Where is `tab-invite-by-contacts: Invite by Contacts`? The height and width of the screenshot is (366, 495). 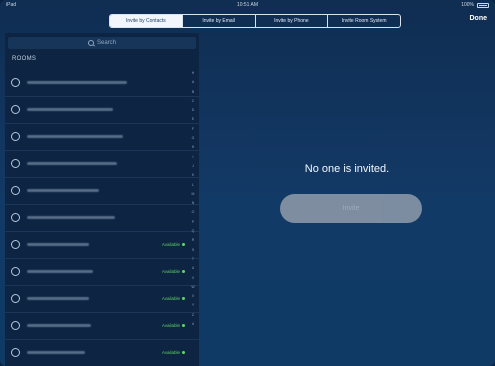 tab-invite-by-contacts: Invite by Contacts is located at coordinates (146, 21).